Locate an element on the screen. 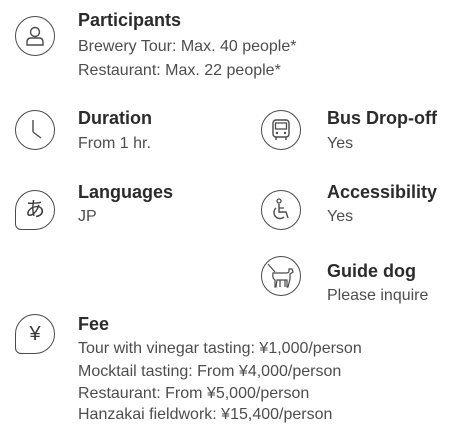 The height and width of the screenshot is (425, 462). bus-icon is located at coordinates (281, 130).